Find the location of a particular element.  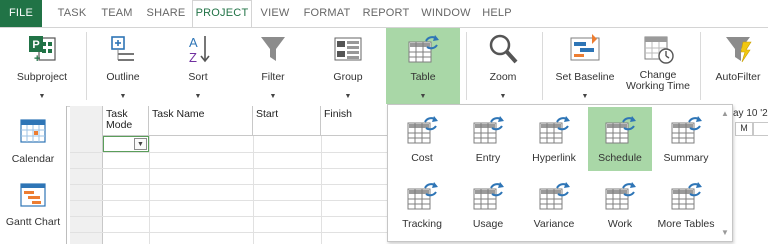

table-button: Table ▼ is located at coordinates (423, 66).